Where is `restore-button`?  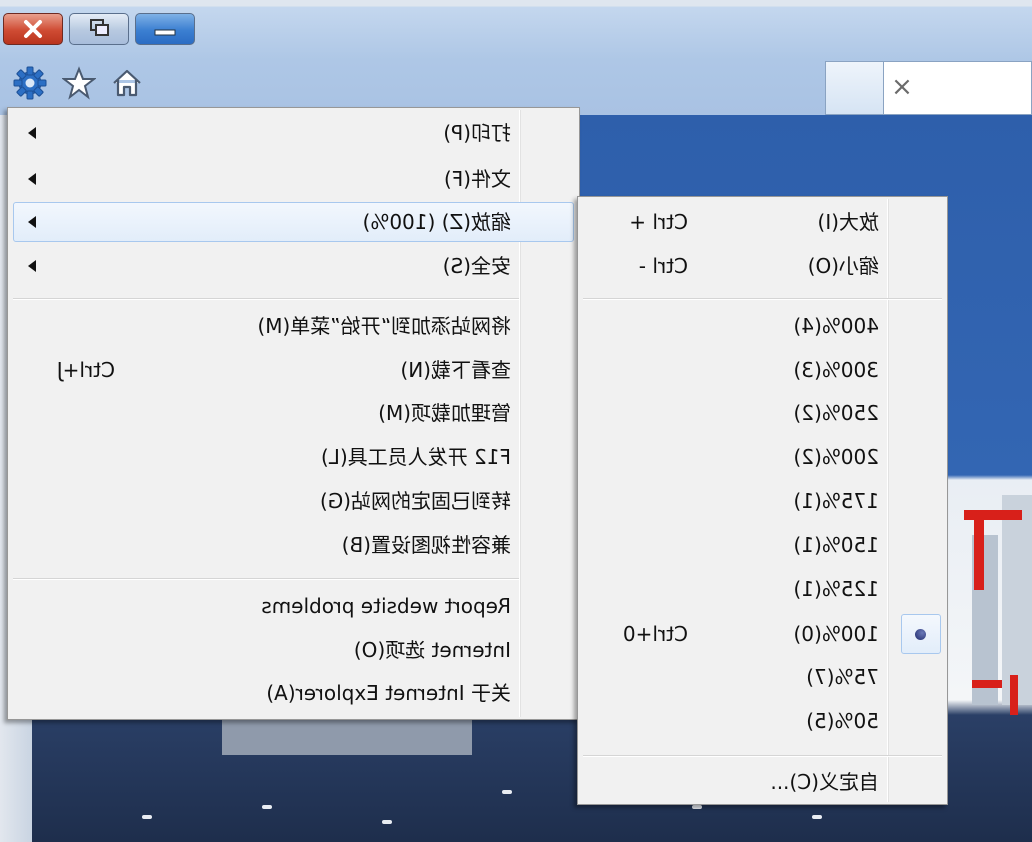
restore-button is located at coordinates (99, 29).